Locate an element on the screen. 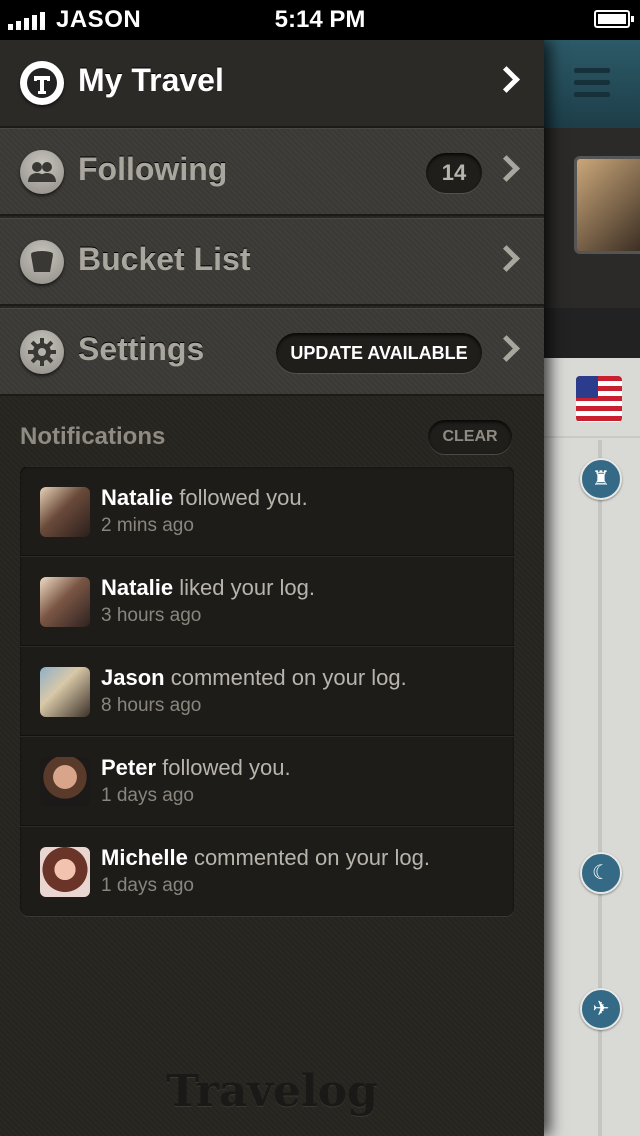  divider is located at coordinates (592, 437).